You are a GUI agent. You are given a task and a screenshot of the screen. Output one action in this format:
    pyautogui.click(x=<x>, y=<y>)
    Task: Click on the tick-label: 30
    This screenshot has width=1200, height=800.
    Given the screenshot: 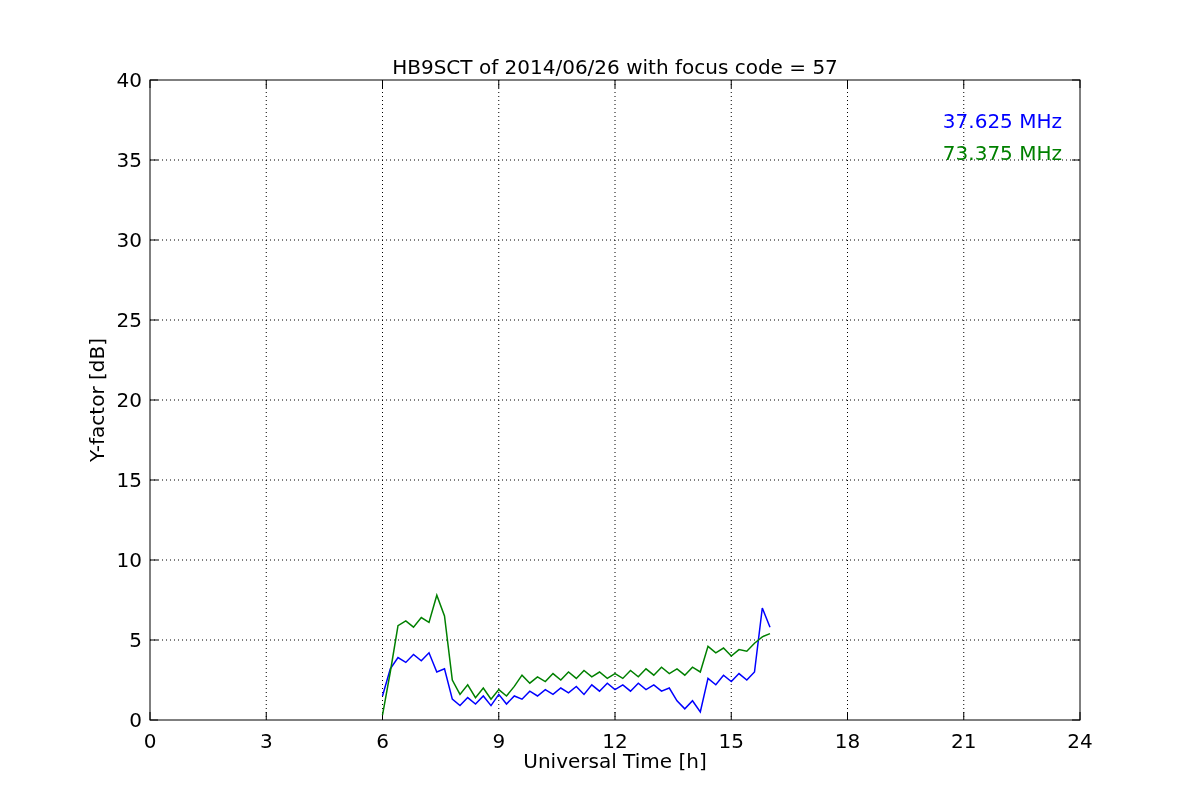 What is the action you would take?
    pyautogui.click(x=129, y=240)
    